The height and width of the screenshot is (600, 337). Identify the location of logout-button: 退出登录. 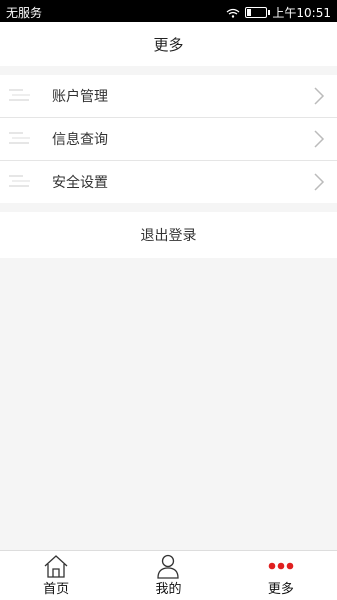
(168, 235).